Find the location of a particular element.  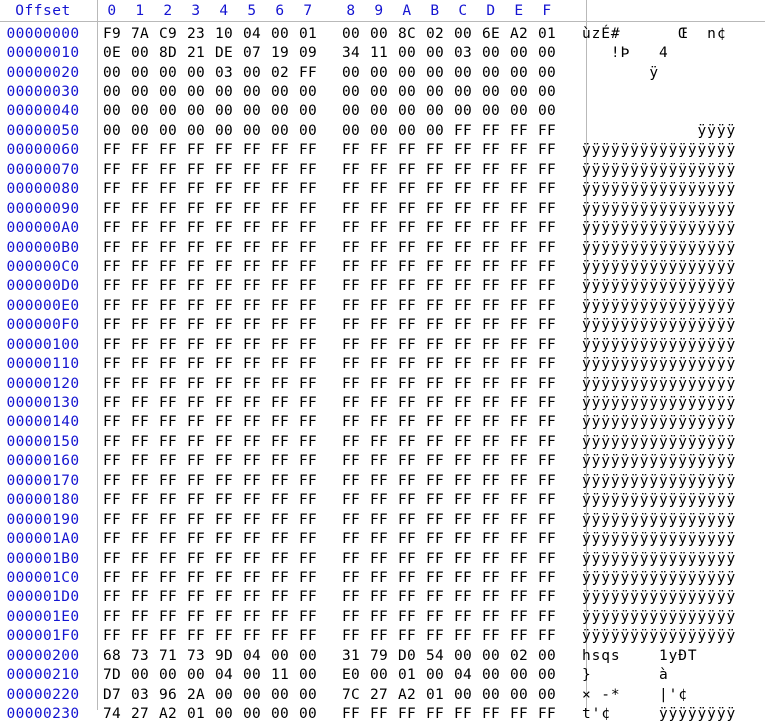

hex-bytes-cell: 00 00 00 00 00 00 00 00 00 00 00 00 00 00 00 00 is located at coordinates (329, 92).